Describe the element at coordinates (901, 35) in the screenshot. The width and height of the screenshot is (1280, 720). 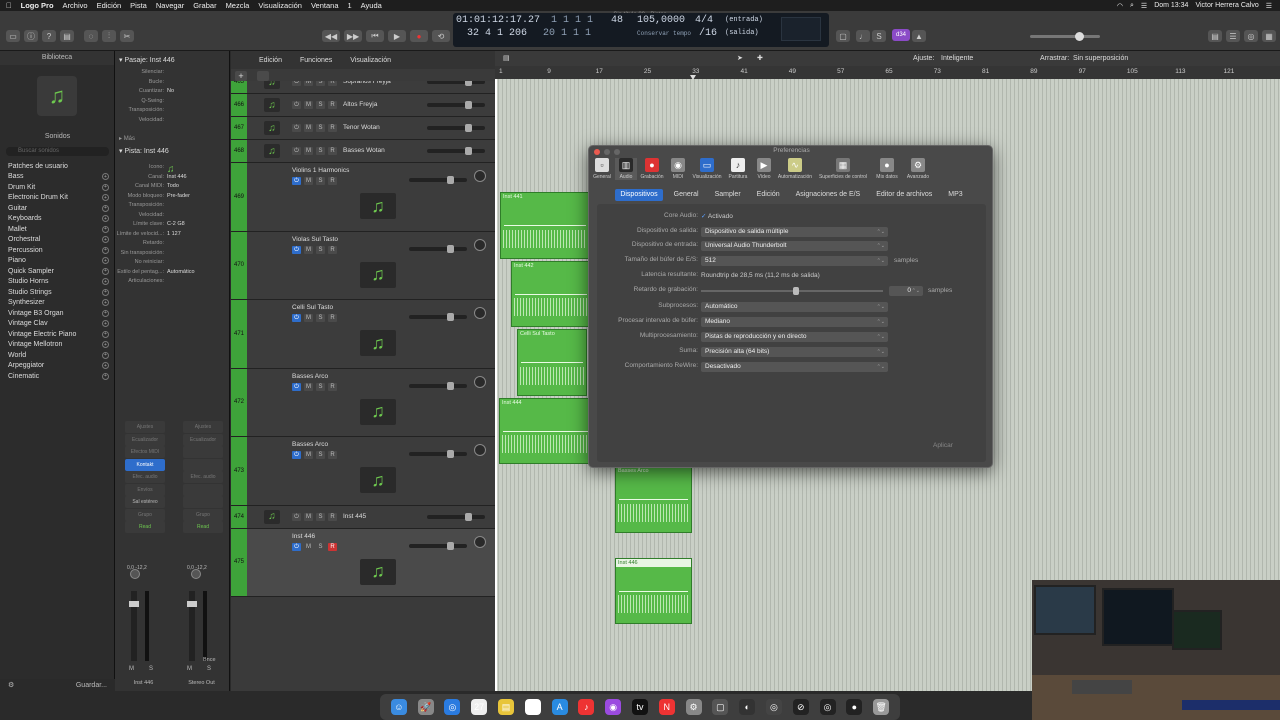
I see `cpu-meter: d34` at that location.